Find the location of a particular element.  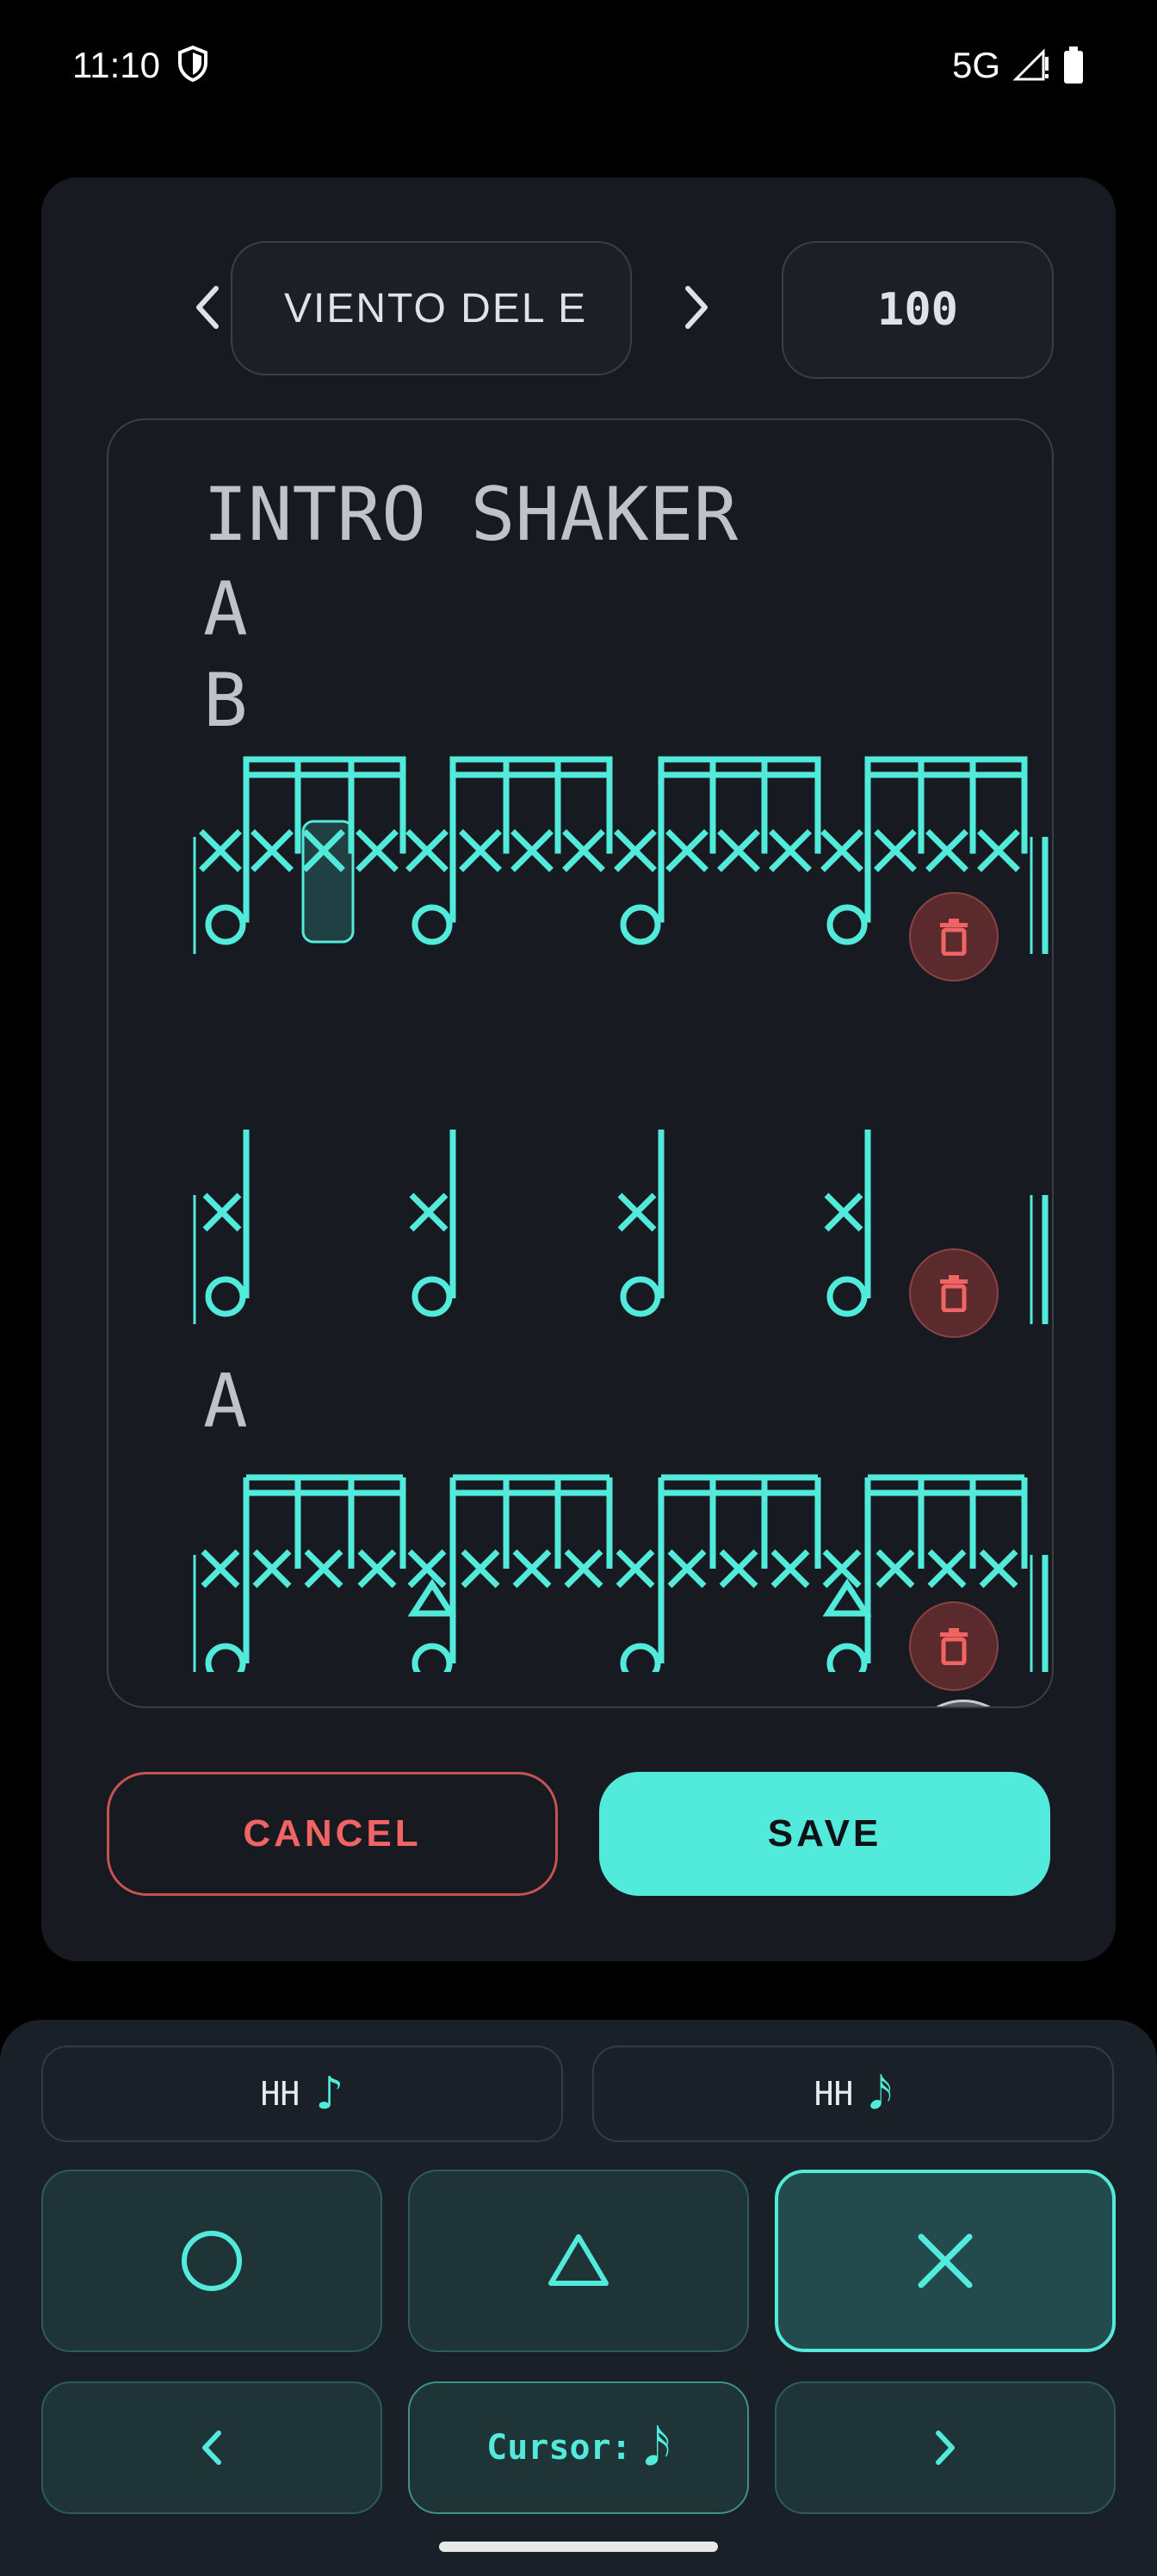

circle-note-button is located at coordinates (211, 2261).